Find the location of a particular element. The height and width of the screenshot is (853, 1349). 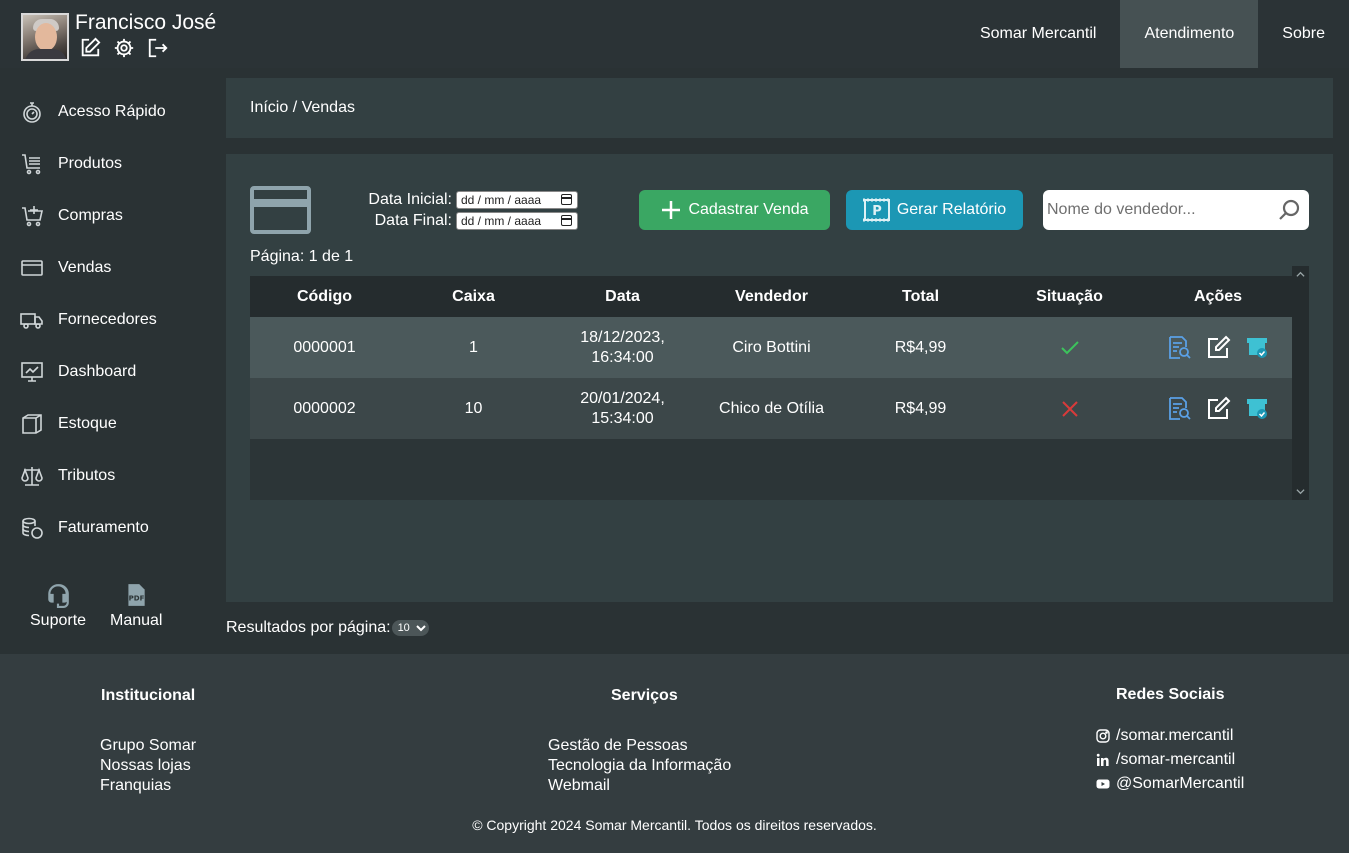

footer-social-title: Redes Sociais is located at coordinates (1170, 694).